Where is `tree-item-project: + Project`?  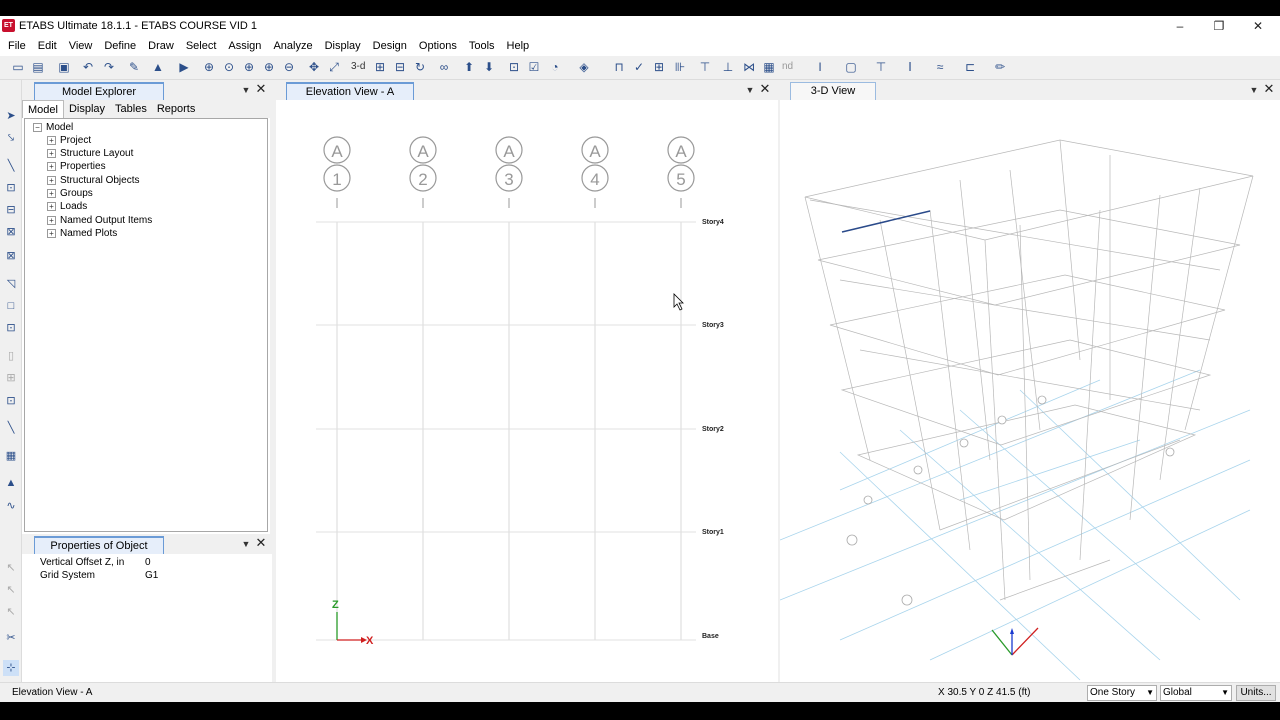 tree-item-project: + Project is located at coordinates (69, 140).